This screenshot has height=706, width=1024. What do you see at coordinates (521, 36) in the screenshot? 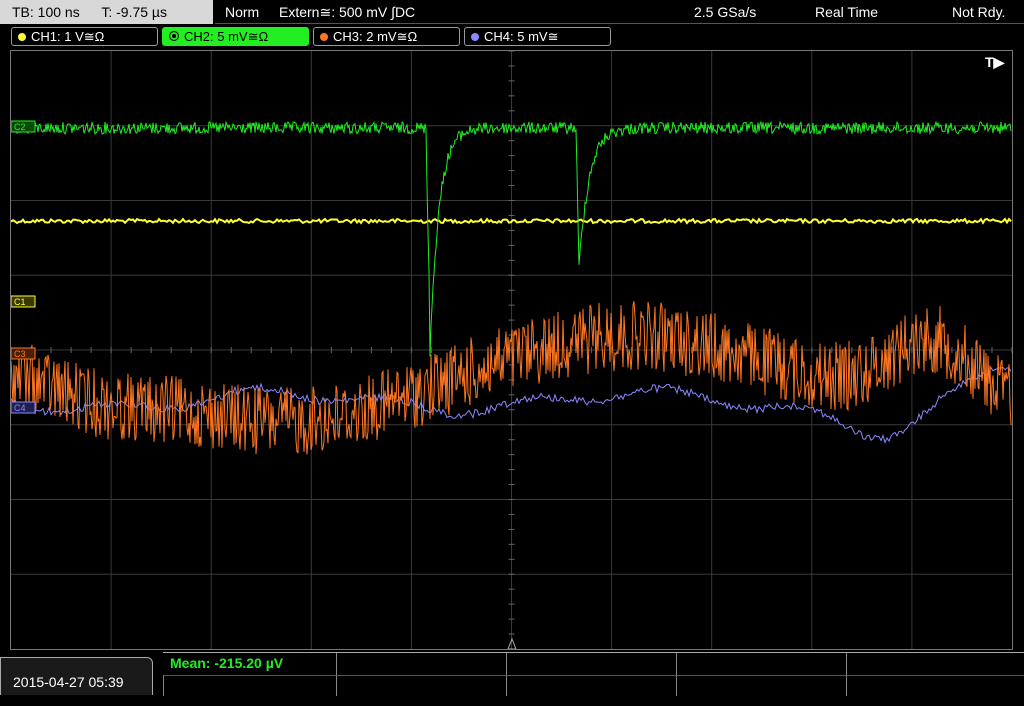
I see `channel-4-label: CH4: 5 mV≅` at bounding box center [521, 36].